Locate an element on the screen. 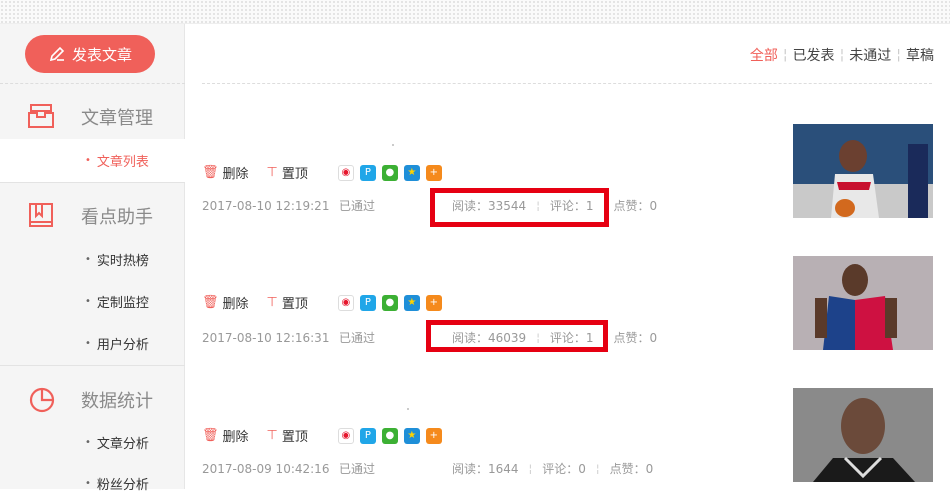 This screenshot has width=950, height=500. tab-draft: 草稿 is located at coordinates (920, 55).